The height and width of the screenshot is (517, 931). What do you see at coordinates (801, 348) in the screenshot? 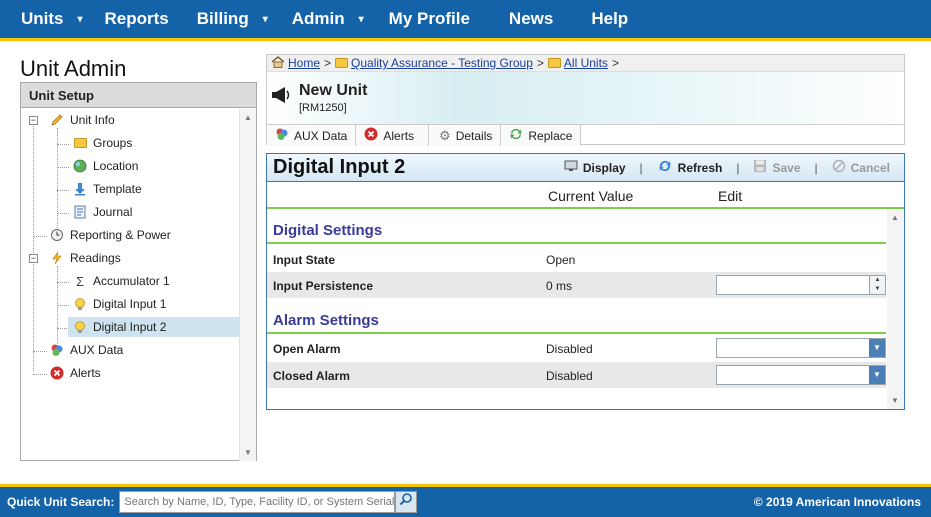
I see `open-alarm-select: ▼` at bounding box center [801, 348].